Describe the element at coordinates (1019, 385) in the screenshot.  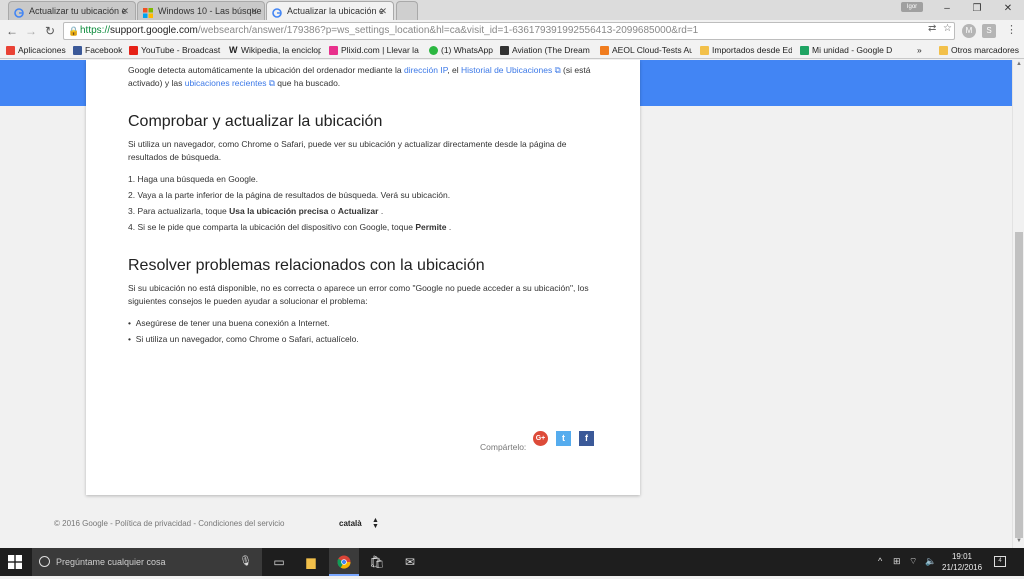
I see `scrollbar-thumb` at that location.